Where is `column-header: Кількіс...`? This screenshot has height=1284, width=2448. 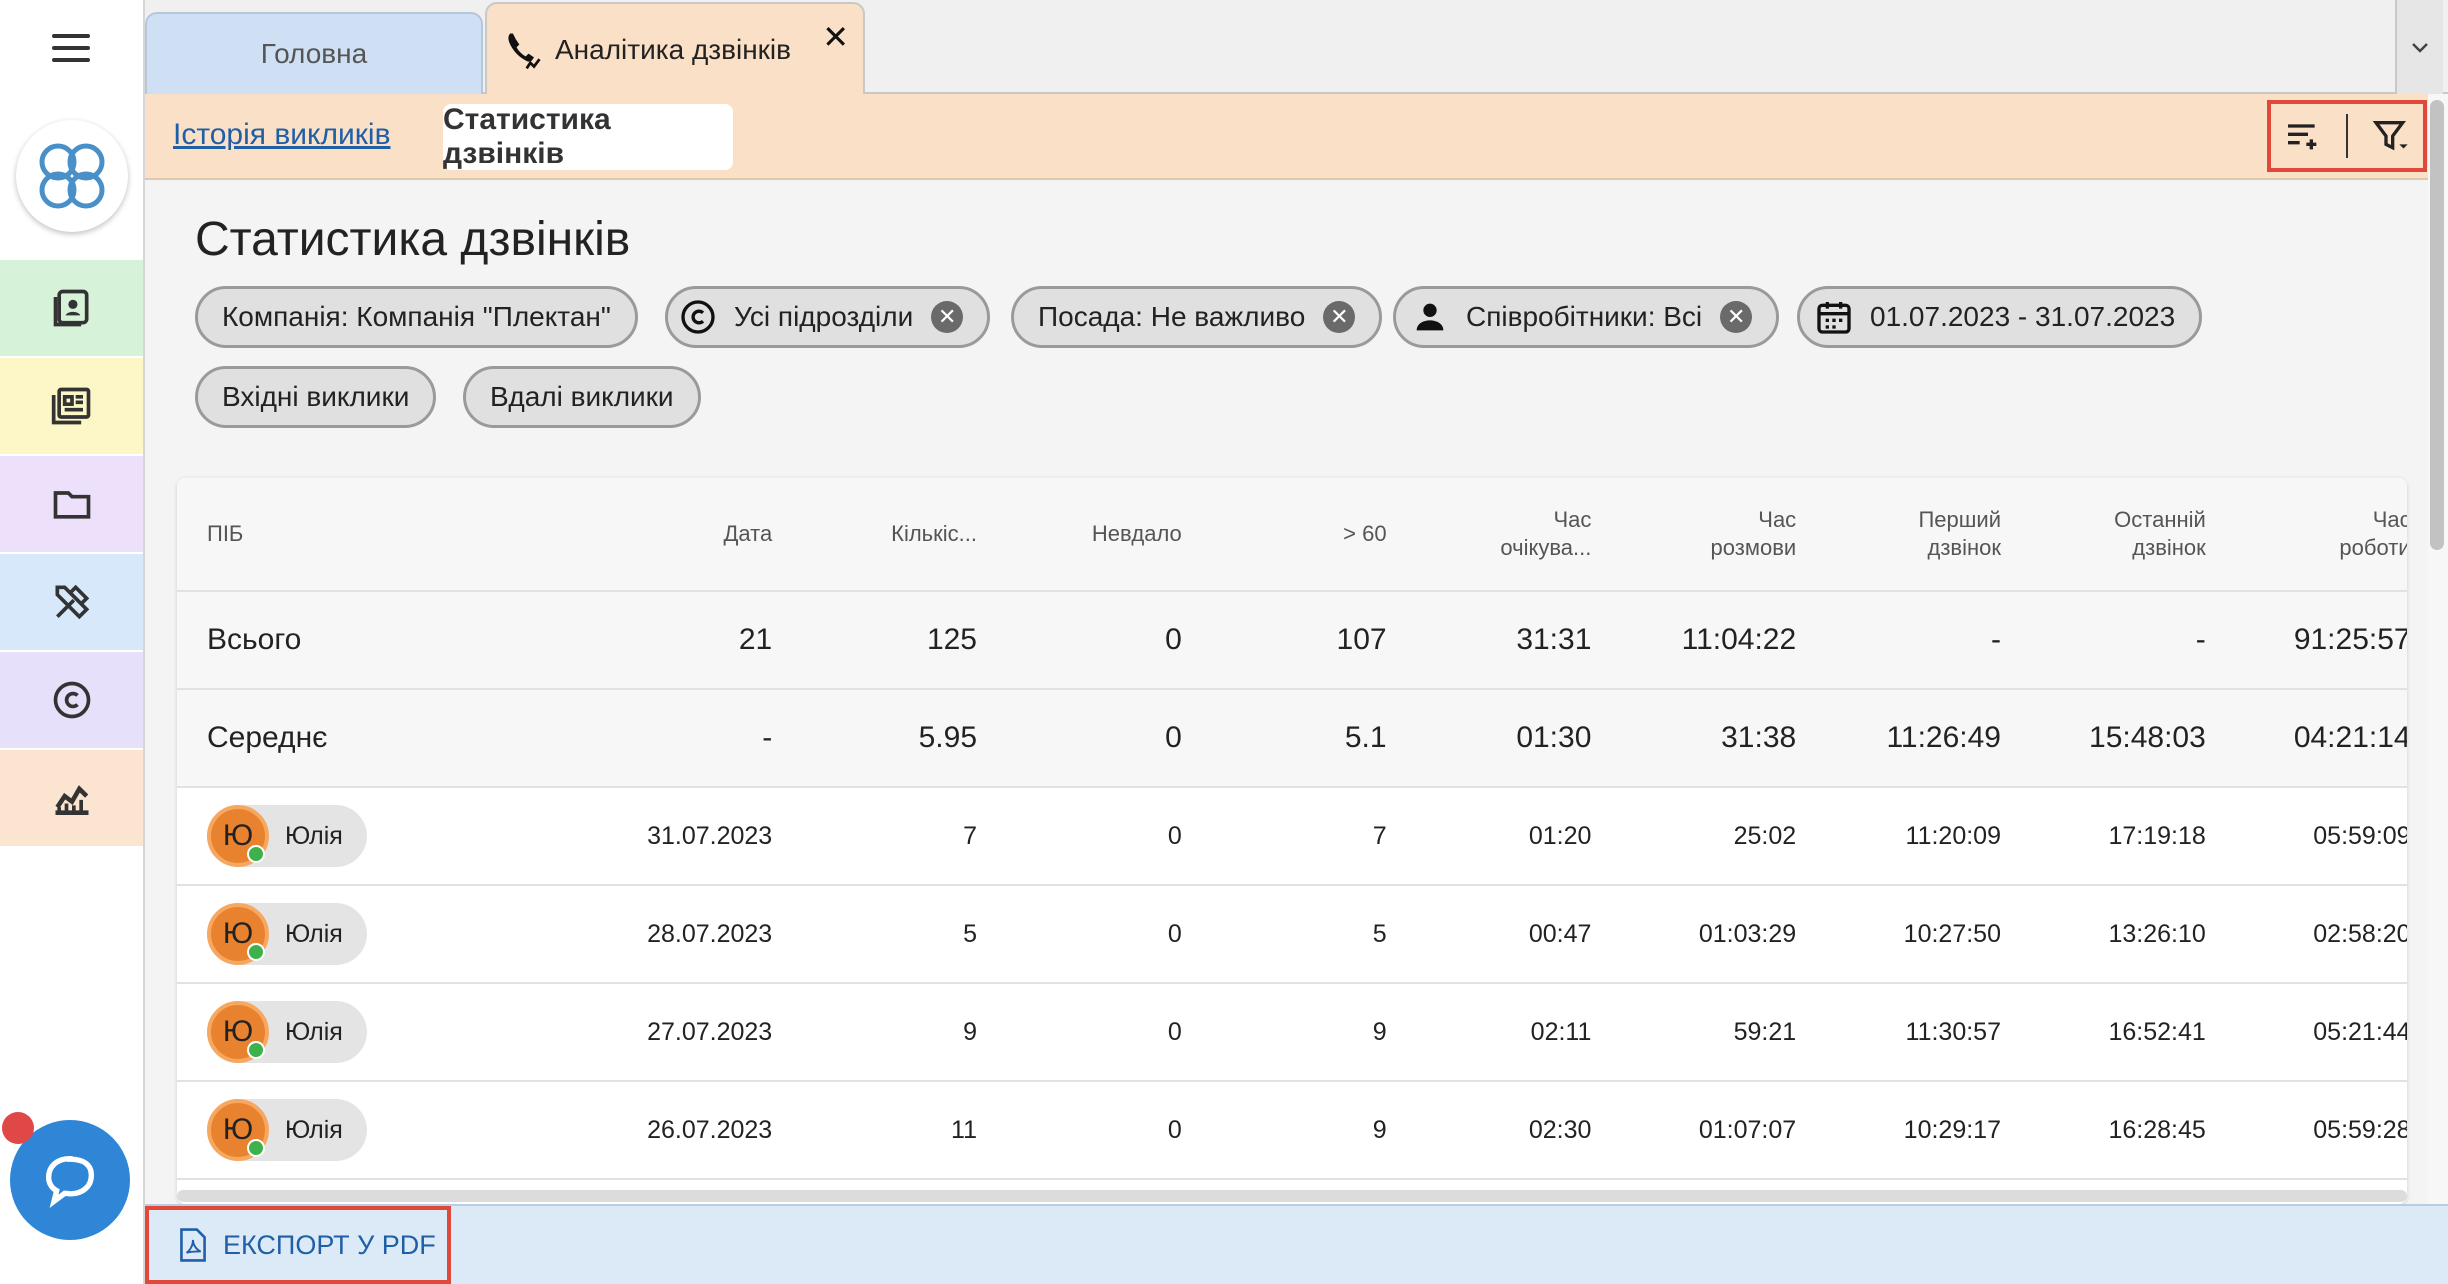 column-header: Кількіс... is located at coordinates (934, 534).